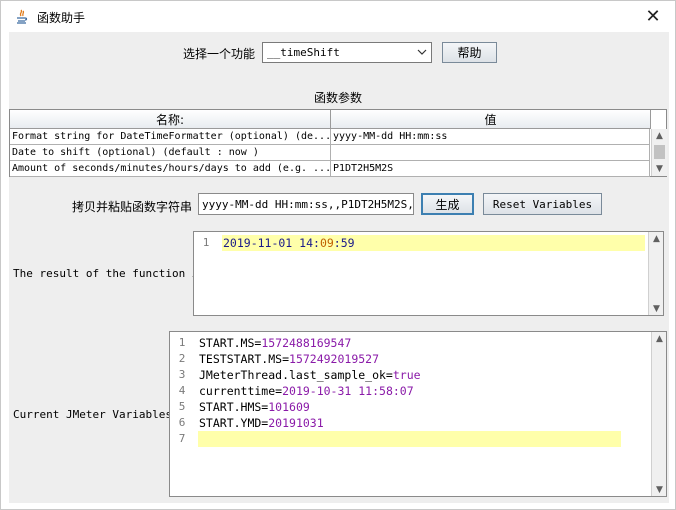 Image resolution: width=676 pixels, height=510 pixels. I want to click on column-header-name: 名称:, so click(170, 119).